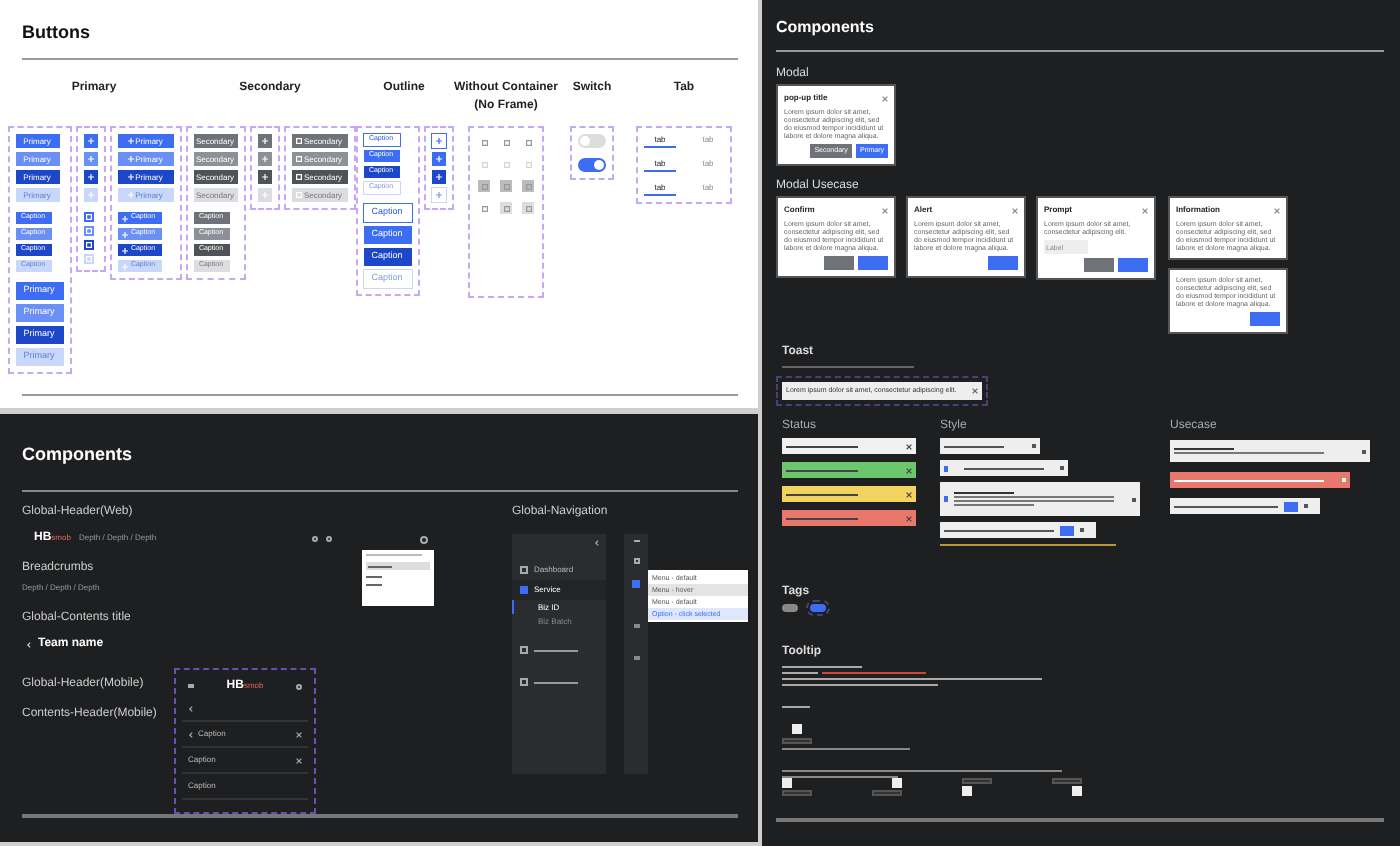  What do you see at coordinates (636, 561) in the screenshot?
I see `dashboard-icon` at bounding box center [636, 561].